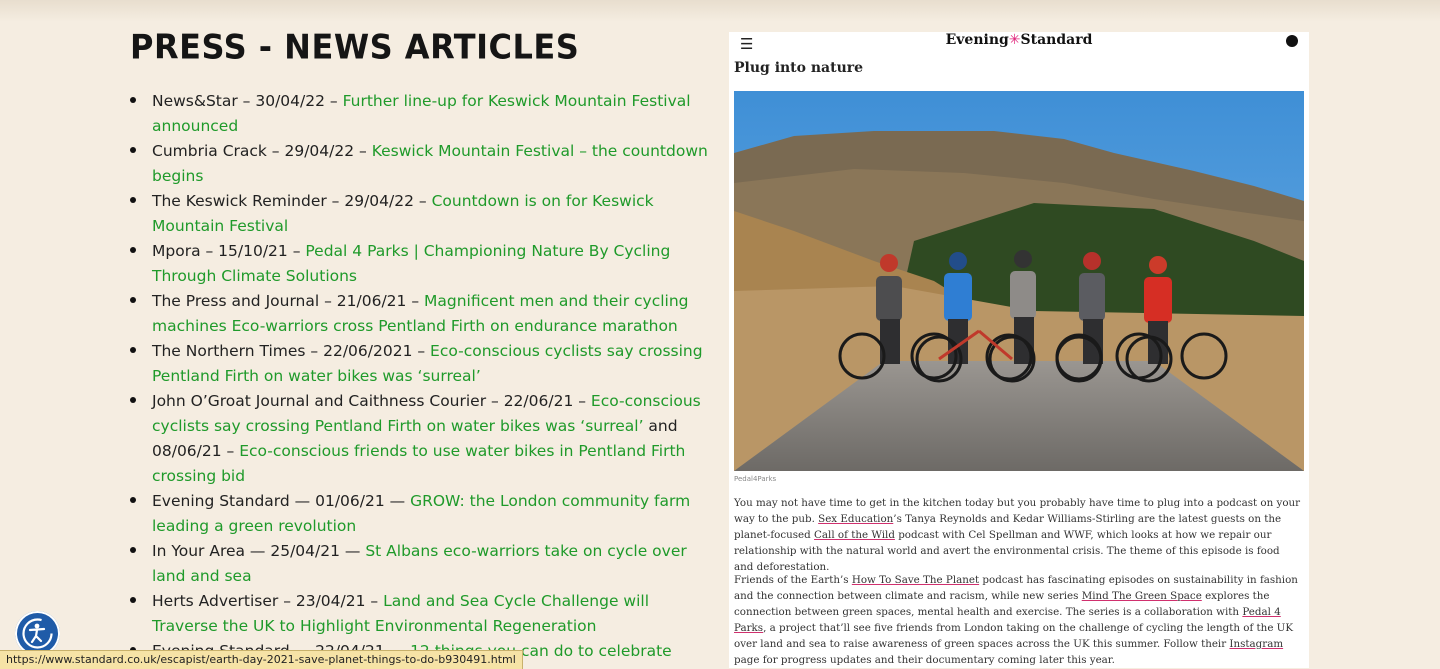 Image resolution: width=1440 pixels, height=669 pixels. I want to click on article-source: Cumbria Crack – 29/04/22 –, so click(262, 151).